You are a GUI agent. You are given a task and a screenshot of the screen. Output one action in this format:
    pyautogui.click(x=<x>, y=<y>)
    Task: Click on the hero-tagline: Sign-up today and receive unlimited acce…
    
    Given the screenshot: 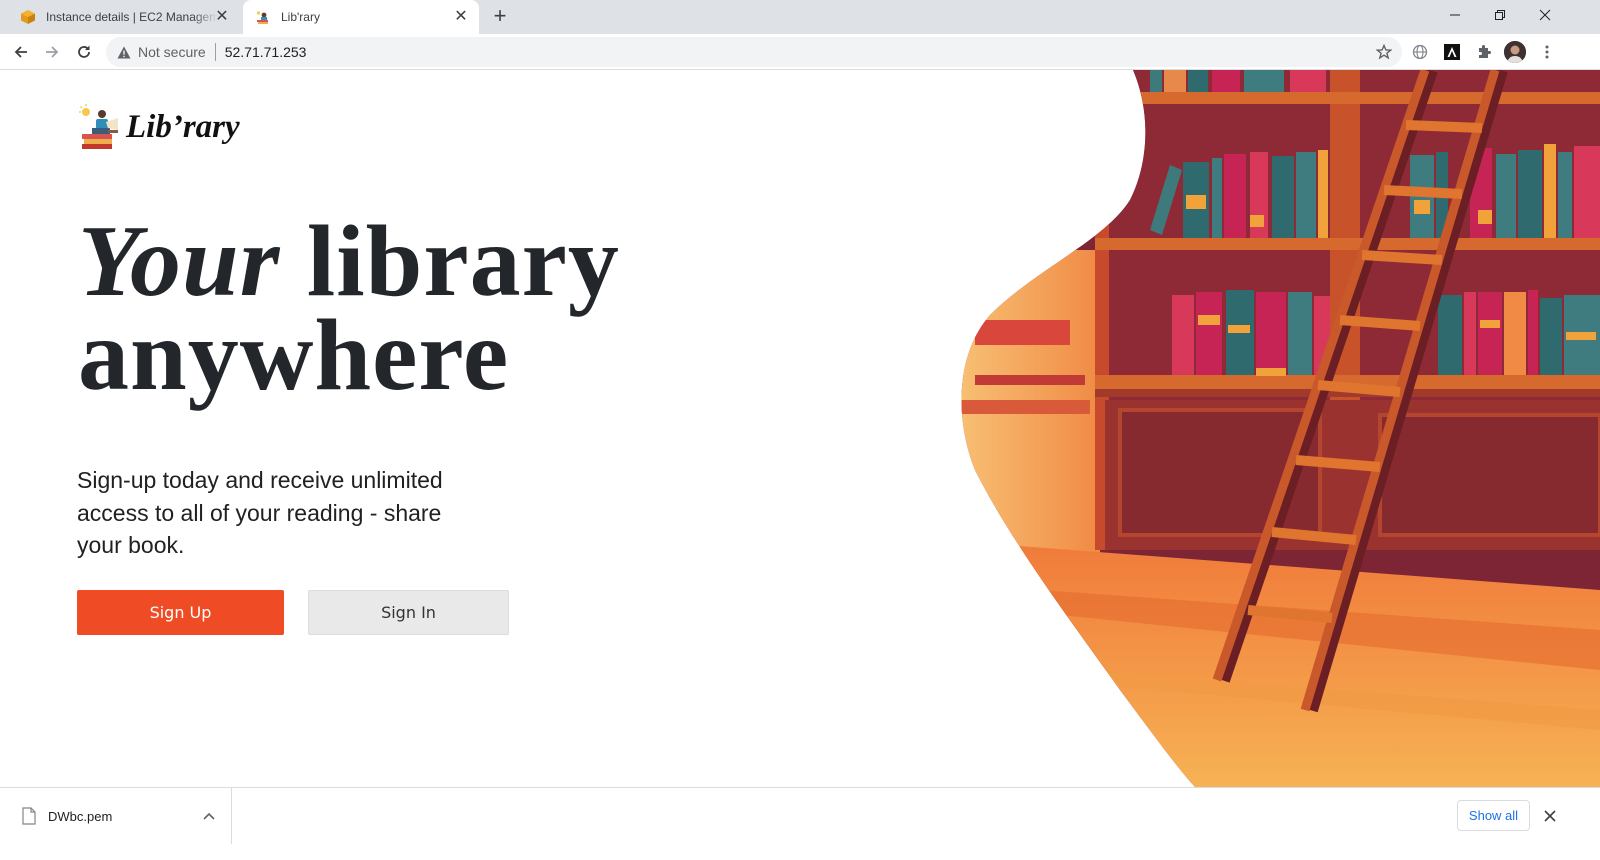 What is the action you would take?
    pyautogui.click(x=260, y=512)
    